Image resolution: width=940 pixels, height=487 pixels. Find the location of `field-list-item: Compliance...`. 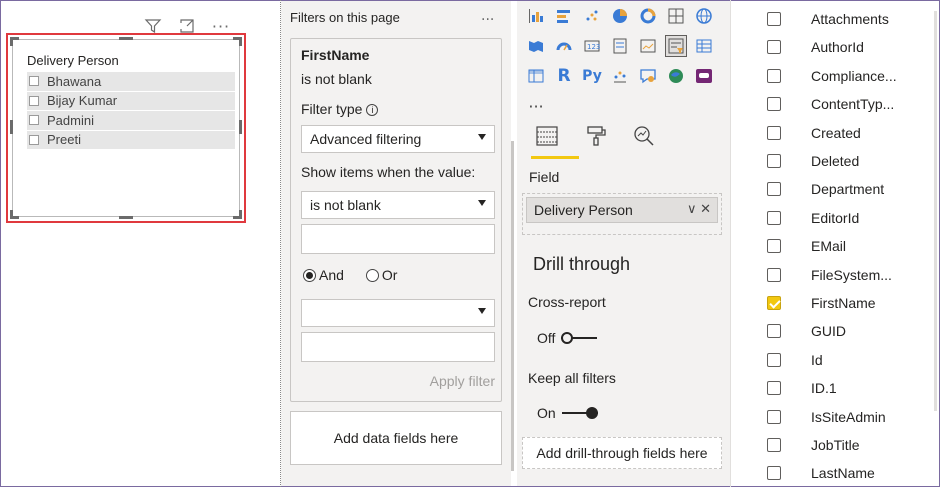

field-list-item: Compliance... is located at coordinates (832, 76).